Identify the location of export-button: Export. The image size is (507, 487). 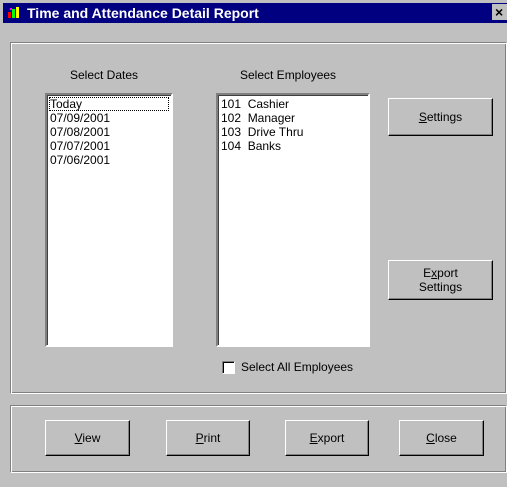
(327, 438).